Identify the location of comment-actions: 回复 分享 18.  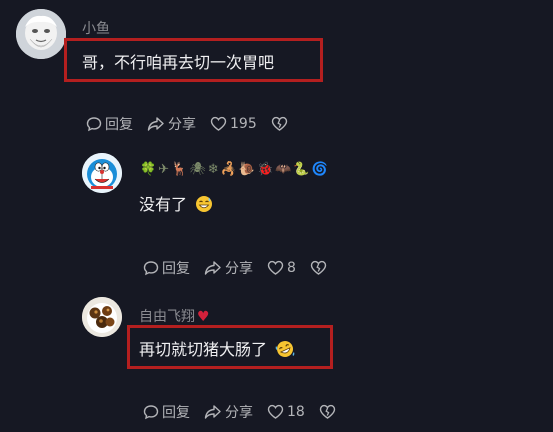
(248, 412).